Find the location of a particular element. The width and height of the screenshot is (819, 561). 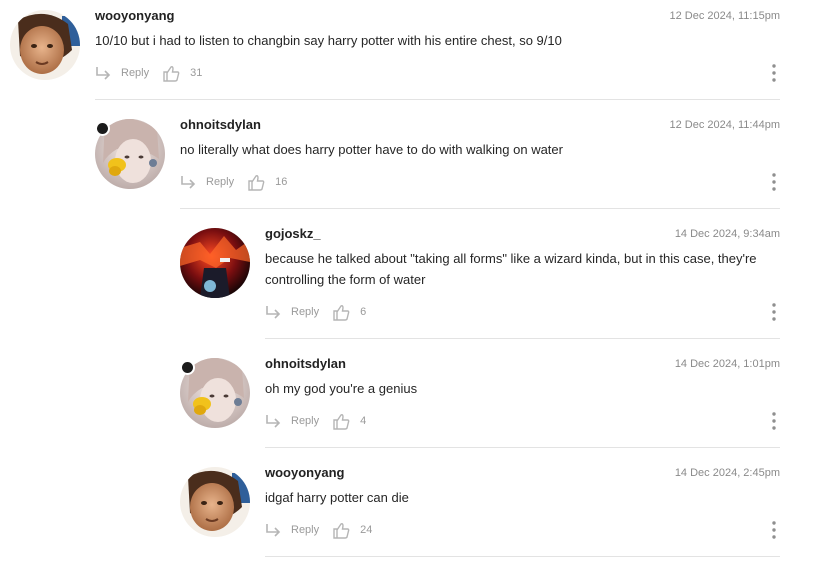

comment-actions: Reply 6 is located at coordinates (315, 312).